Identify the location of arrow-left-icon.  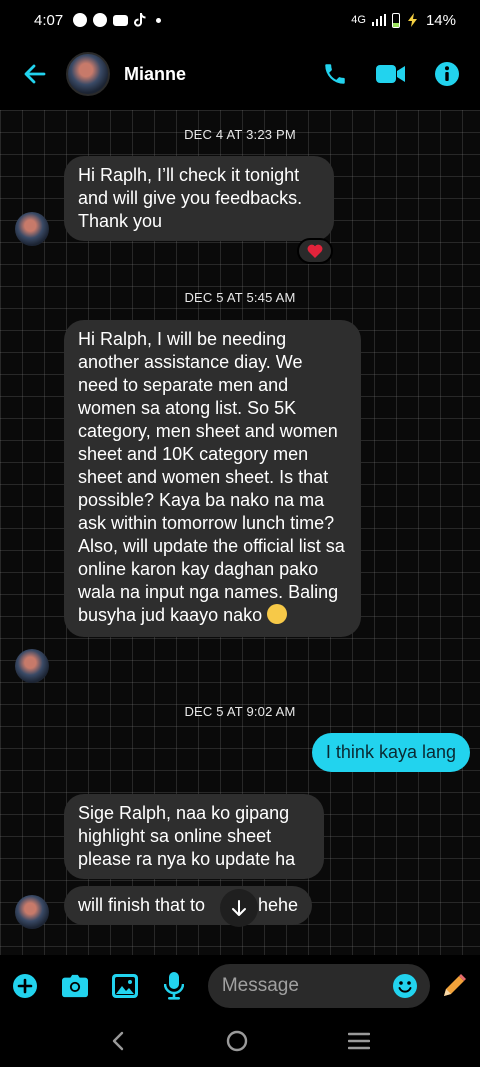
(35, 74).